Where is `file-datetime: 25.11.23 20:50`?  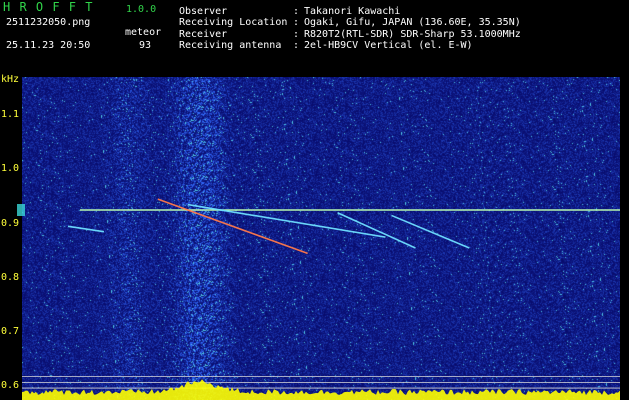 file-datetime: 25.11.23 20:50 is located at coordinates (48, 45).